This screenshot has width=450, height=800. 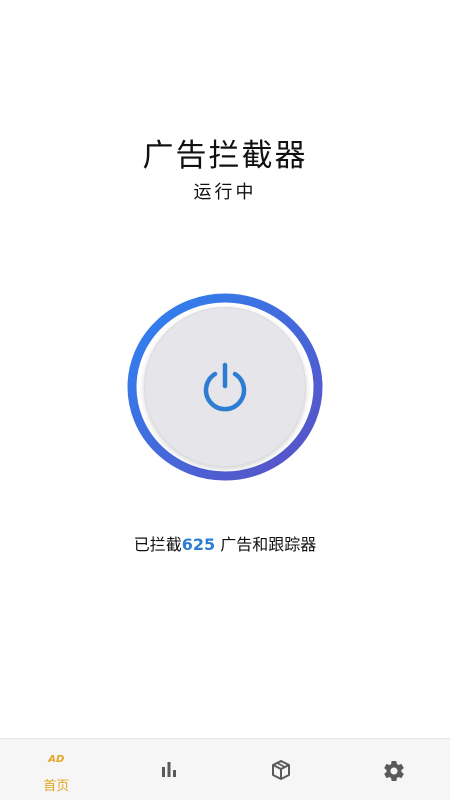 What do you see at coordinates (266, 544) in the screenshot?
I see `blocked-suffix: 广告和跟踪器` at bounding box center [266, 544].